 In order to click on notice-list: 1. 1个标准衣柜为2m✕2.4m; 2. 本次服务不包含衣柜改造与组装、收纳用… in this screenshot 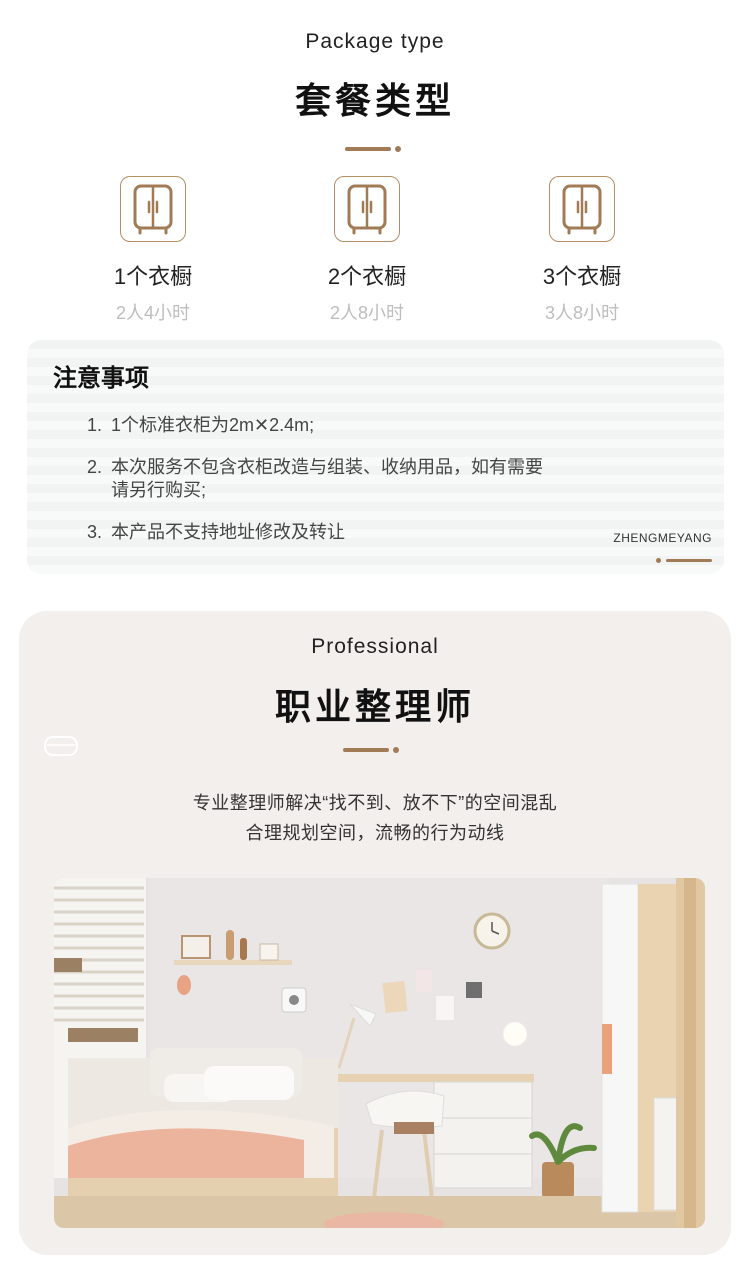, I will do `click(317, 488)`.